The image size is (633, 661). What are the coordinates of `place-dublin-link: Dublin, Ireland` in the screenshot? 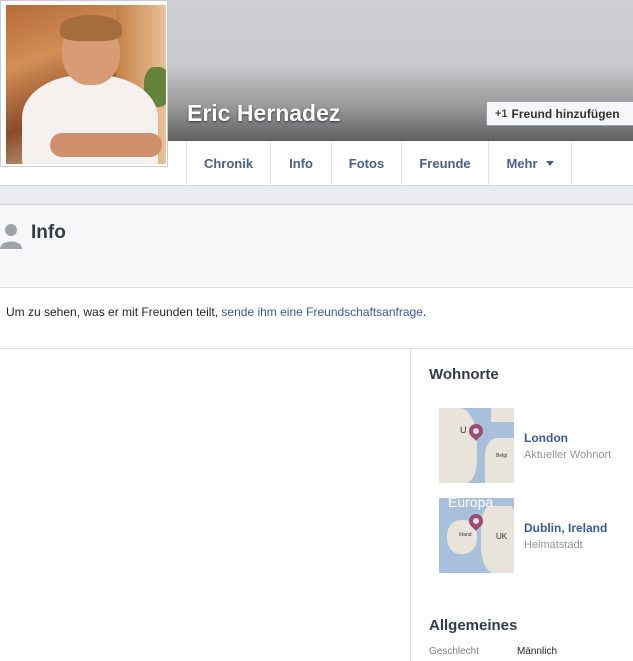 It's located at (565, 528).